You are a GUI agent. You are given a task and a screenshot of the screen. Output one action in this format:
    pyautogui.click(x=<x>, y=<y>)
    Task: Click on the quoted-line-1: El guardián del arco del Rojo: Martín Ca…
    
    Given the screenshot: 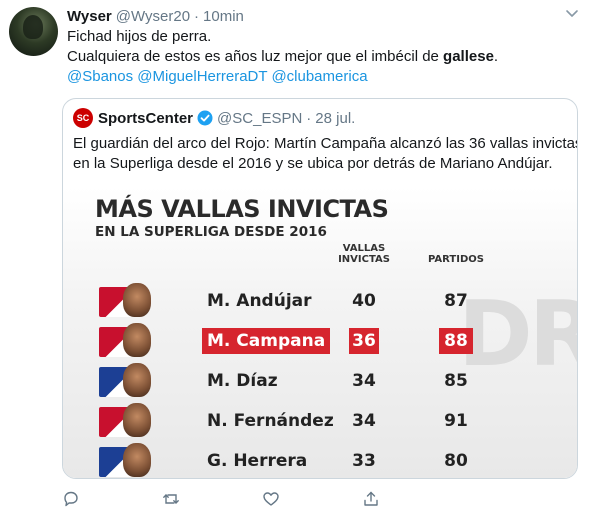 What is the action you would take?
    pyautogui.click(x=325, y=143)
    